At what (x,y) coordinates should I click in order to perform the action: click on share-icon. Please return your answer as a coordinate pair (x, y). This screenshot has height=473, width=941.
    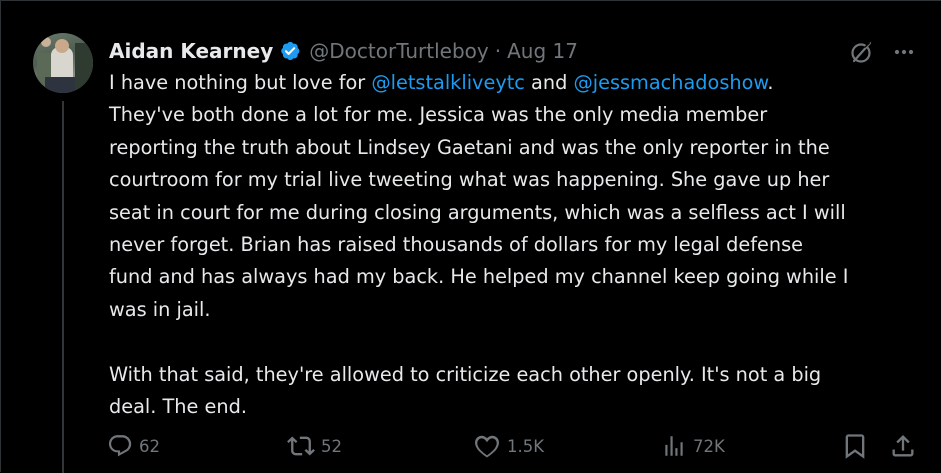
    Looking at the image, I should click on (903, 446).